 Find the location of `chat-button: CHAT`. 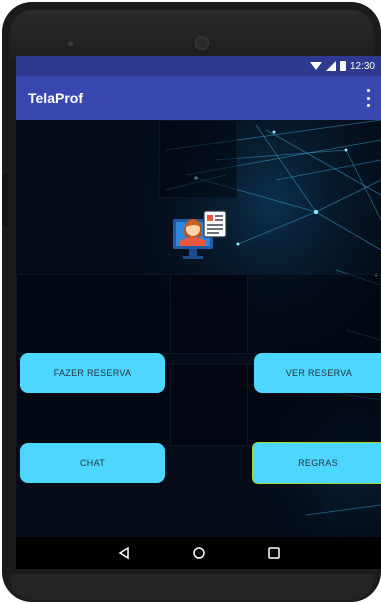

chat-button: CHAT is located at coordinates (92, 463).